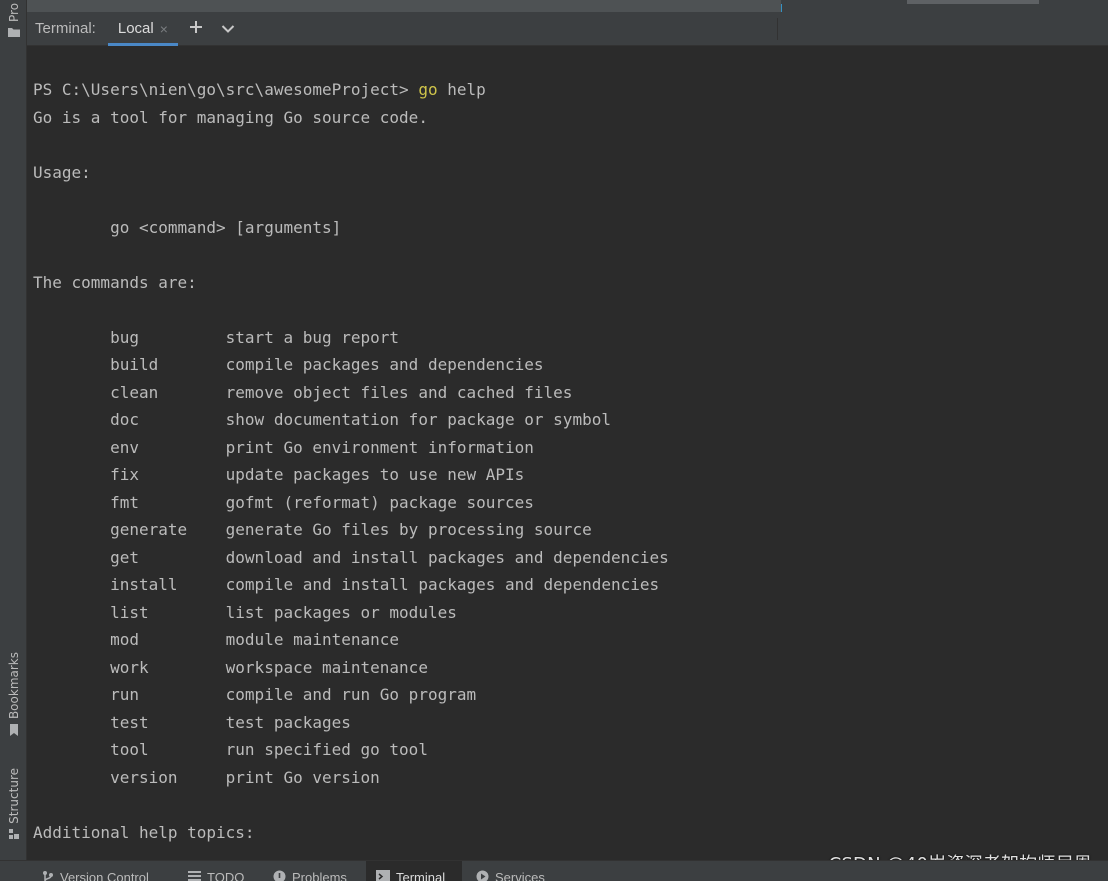 This screenshot has height=881, width=1108. I want to click on tool-tab-problems-label: Problems, so click(319, 875).